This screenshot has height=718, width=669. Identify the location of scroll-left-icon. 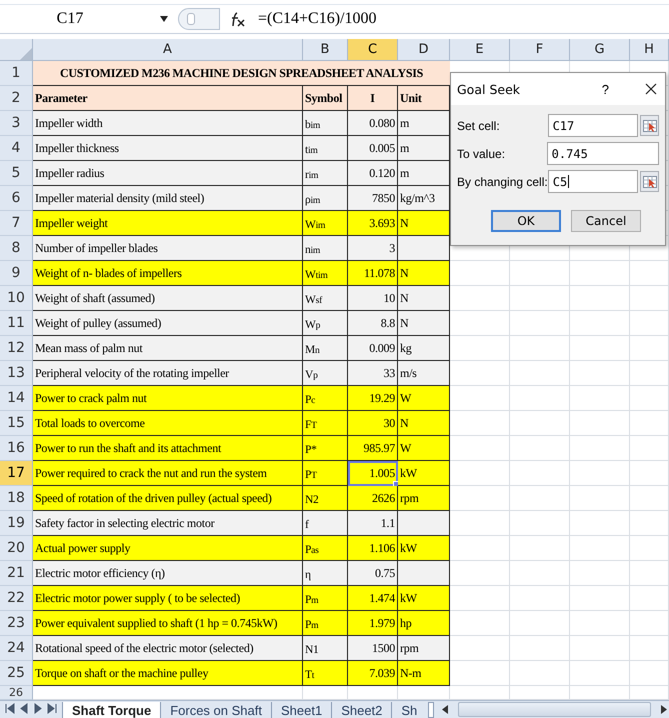
(445, 709).